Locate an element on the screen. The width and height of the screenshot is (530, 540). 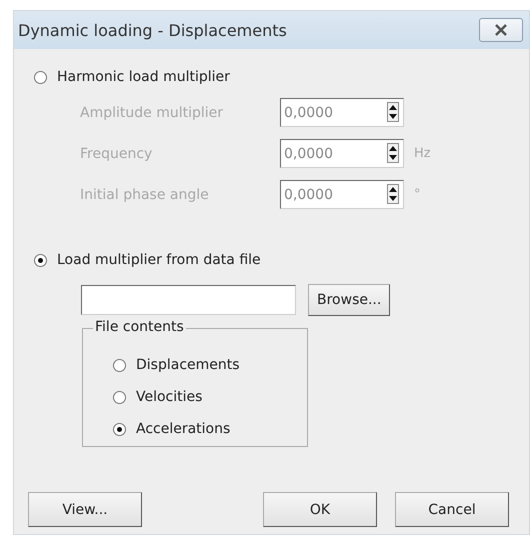
unit-label: ° is located at coordinates (418, 194).